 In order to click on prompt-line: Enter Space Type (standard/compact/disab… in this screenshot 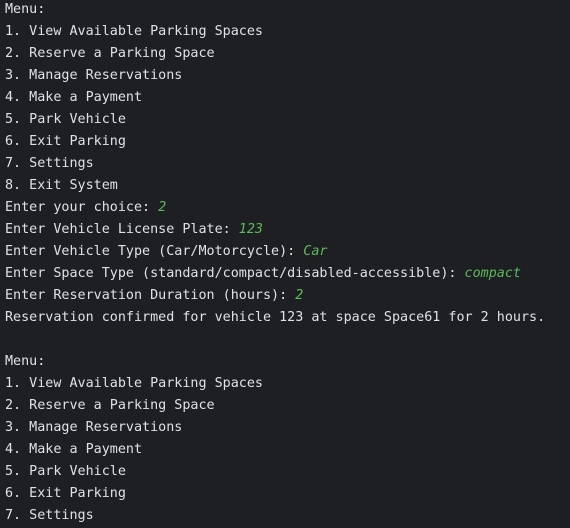, I will do `click(287, 274)`.